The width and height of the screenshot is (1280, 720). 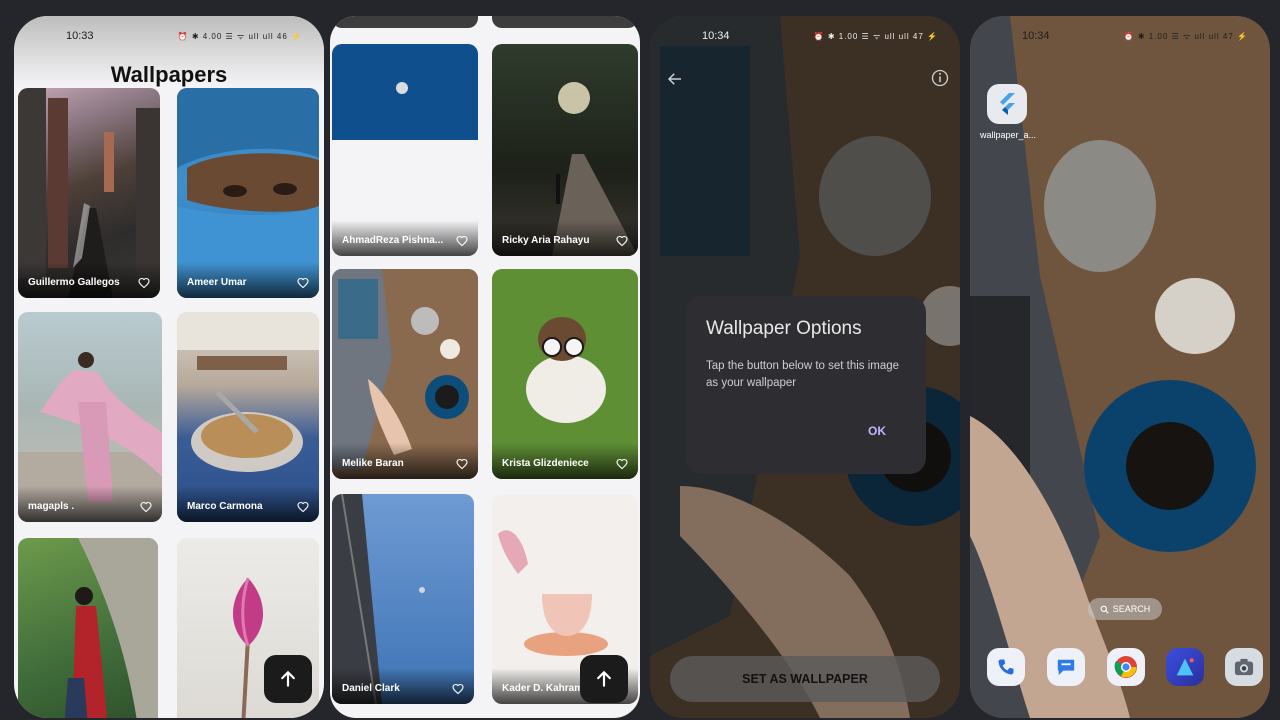 What do you see at coordinates (675, 79) in the screenshot?
I see `arrow-back-icon` at bounding box center [675, 79].